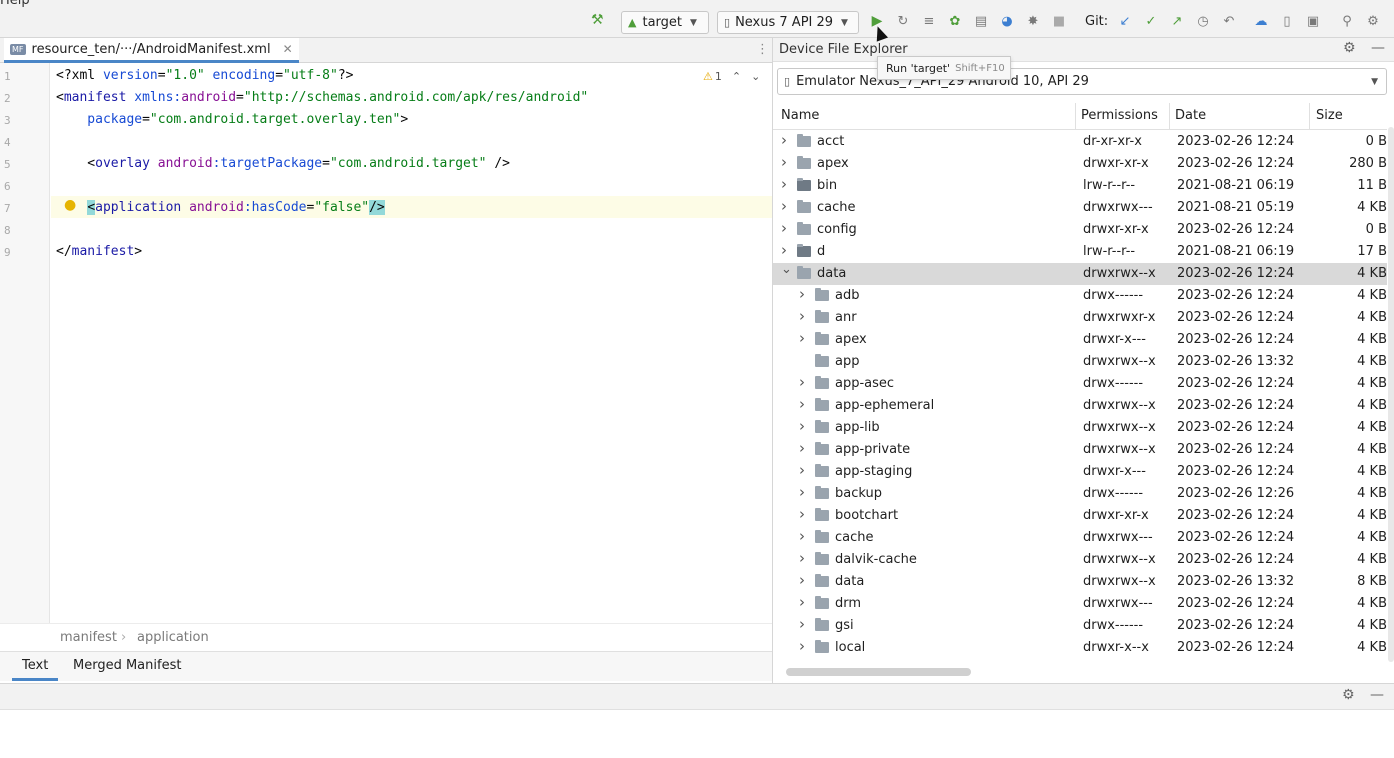 This screenshot has width=1394, height=758. What do you see at coordinates (1080, 230) in the screenshot?
I see `table-row: › config drwxr-xr-x 2023-02-26 12:24 0 B` at bounding box center [1080, 230].